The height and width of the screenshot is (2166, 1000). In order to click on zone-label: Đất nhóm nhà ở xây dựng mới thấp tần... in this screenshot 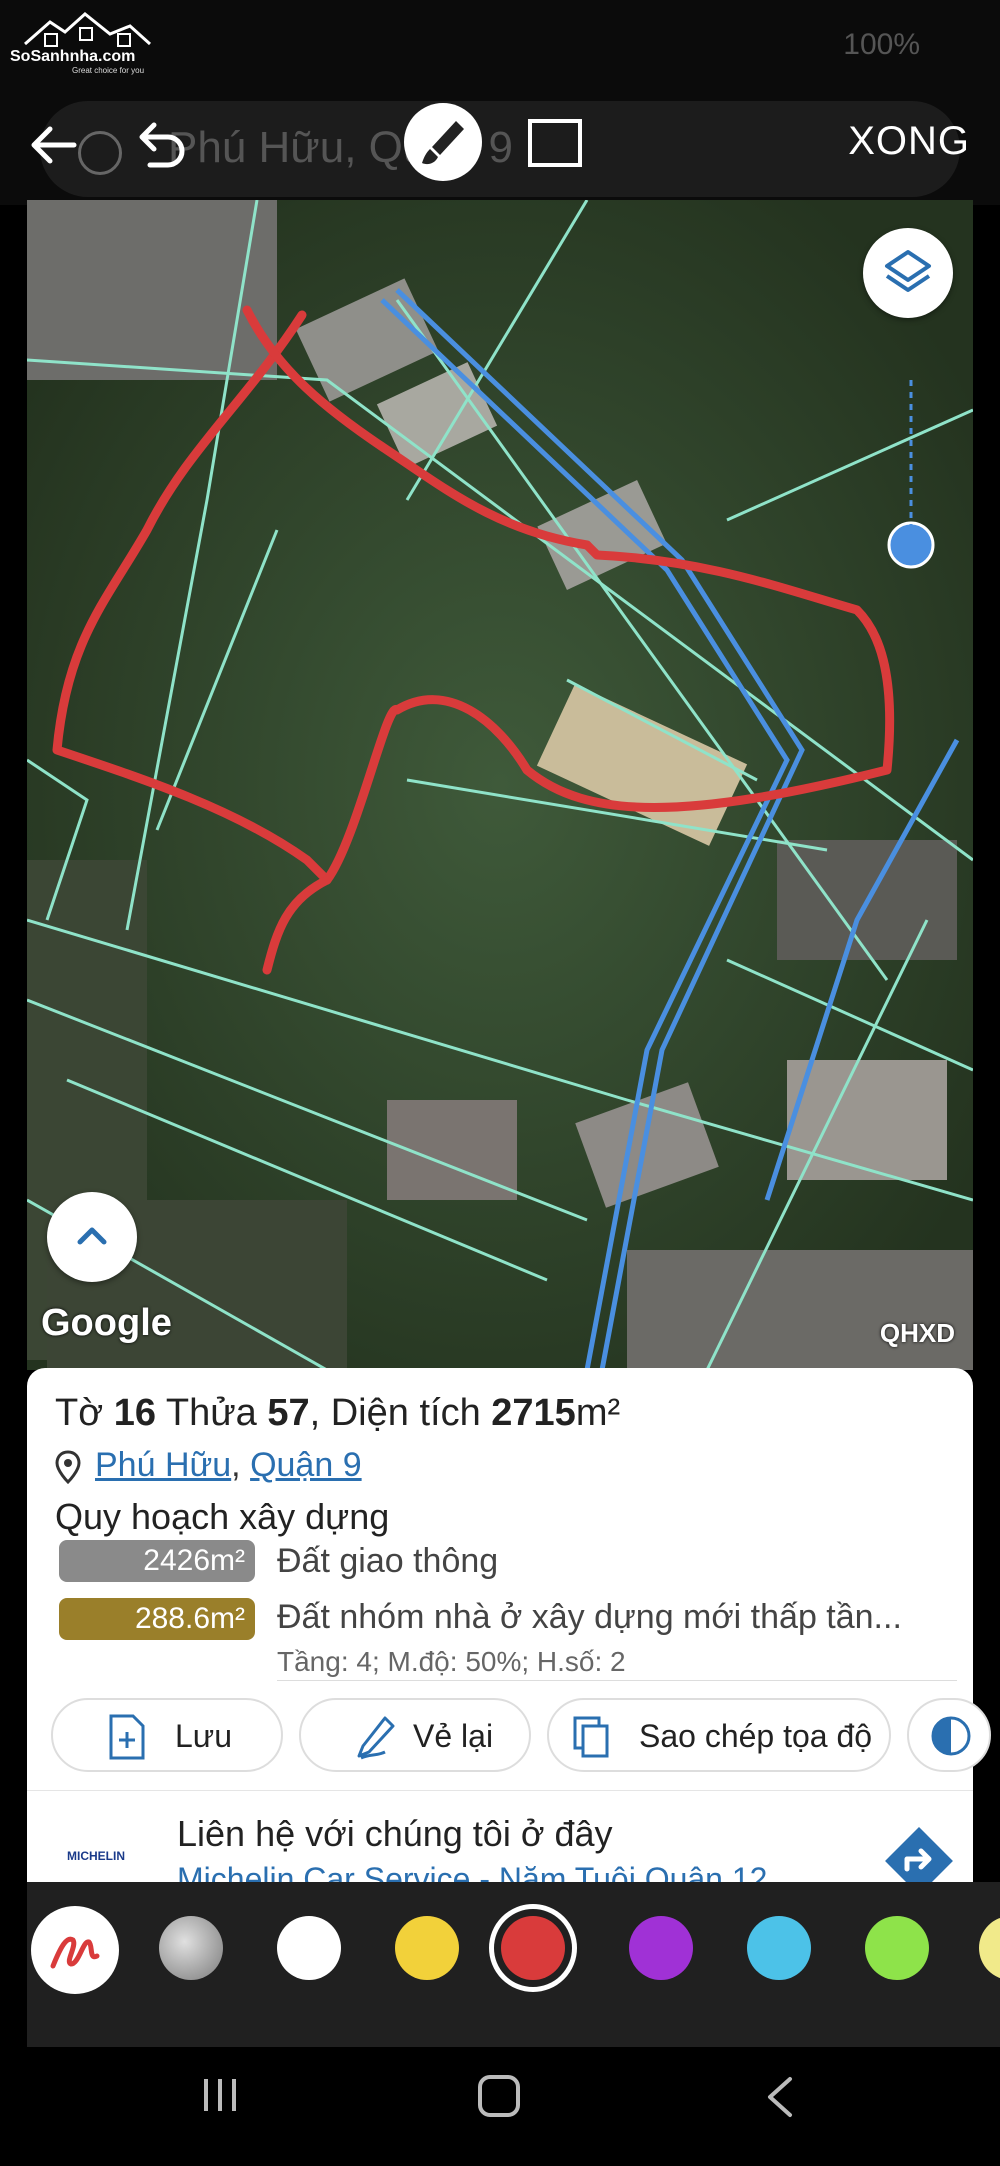, I will do `click(589, 1617)`.